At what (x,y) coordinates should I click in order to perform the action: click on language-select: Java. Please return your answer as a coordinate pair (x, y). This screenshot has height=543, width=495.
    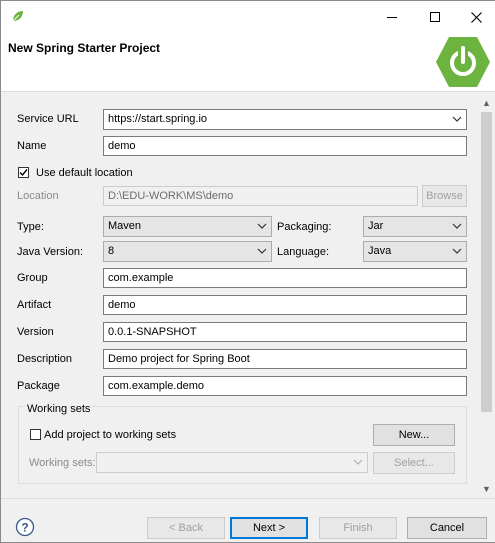
    Looking at the image, I should click on (415, 251).